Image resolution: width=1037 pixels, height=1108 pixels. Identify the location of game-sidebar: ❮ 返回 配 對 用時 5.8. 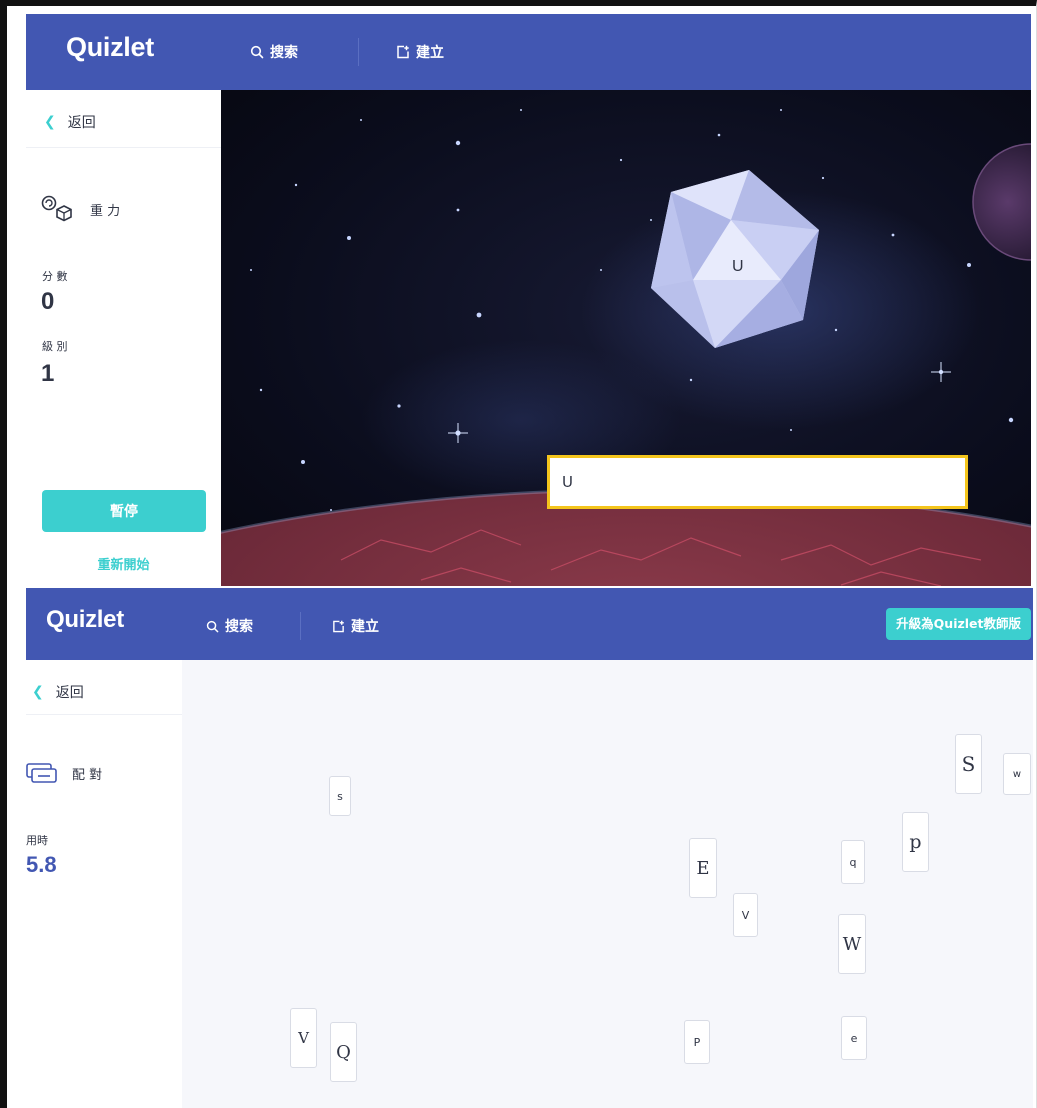
(104, 884).